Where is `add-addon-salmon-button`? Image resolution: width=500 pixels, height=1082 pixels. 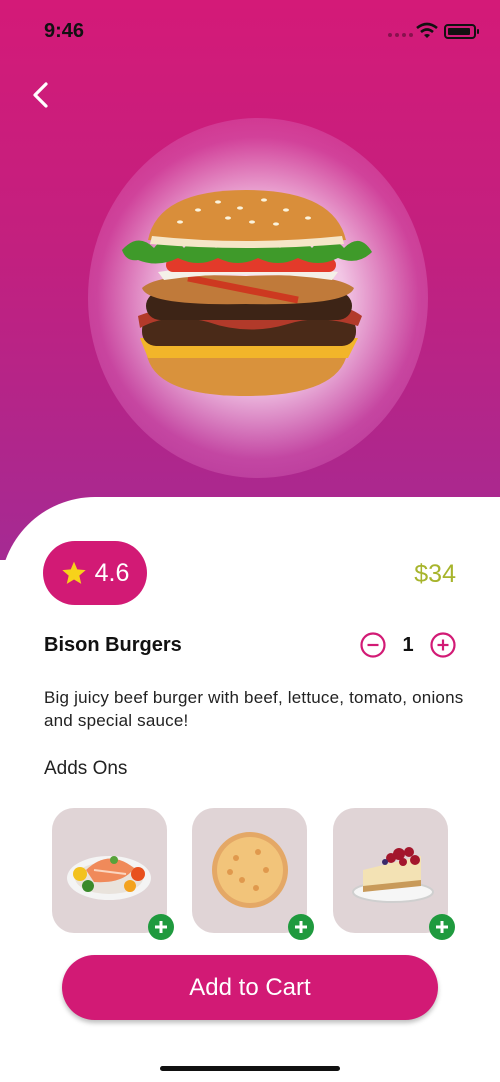
add-addon-salmon-button is located at coordinates (161, 927).